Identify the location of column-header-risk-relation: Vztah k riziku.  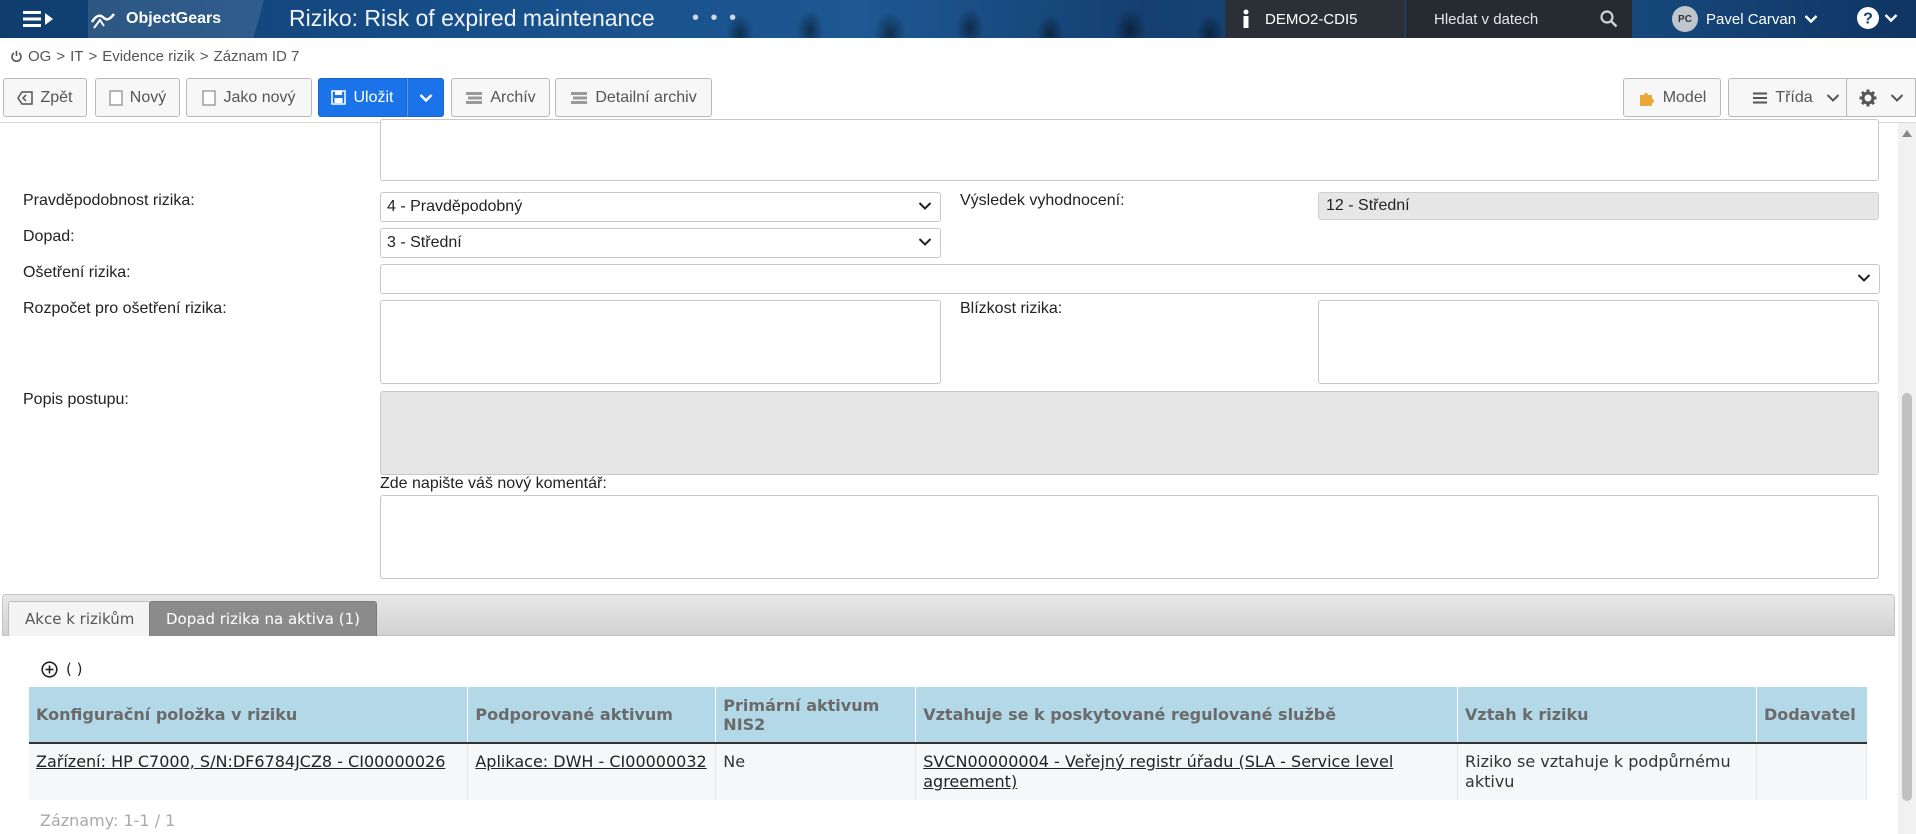
(1607, 715).